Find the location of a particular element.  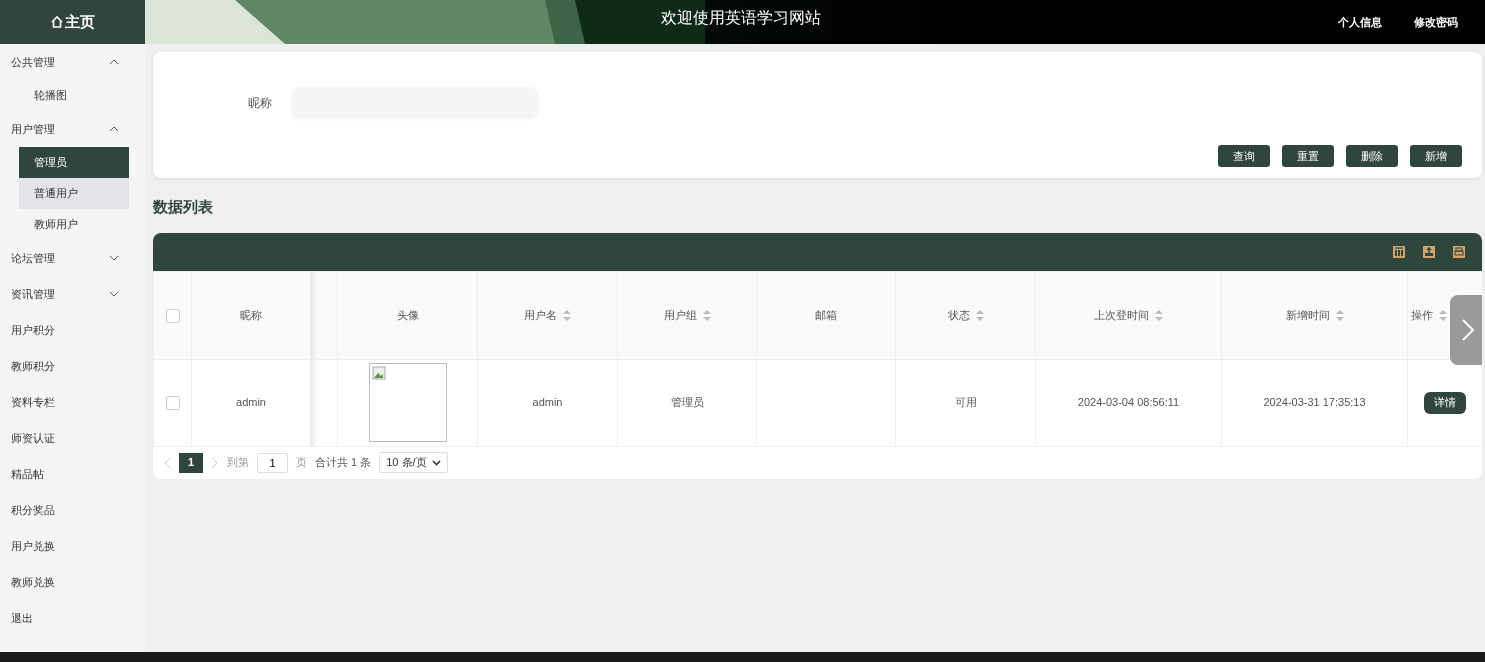

broken-image-icon is located at coordinates (378, 373).